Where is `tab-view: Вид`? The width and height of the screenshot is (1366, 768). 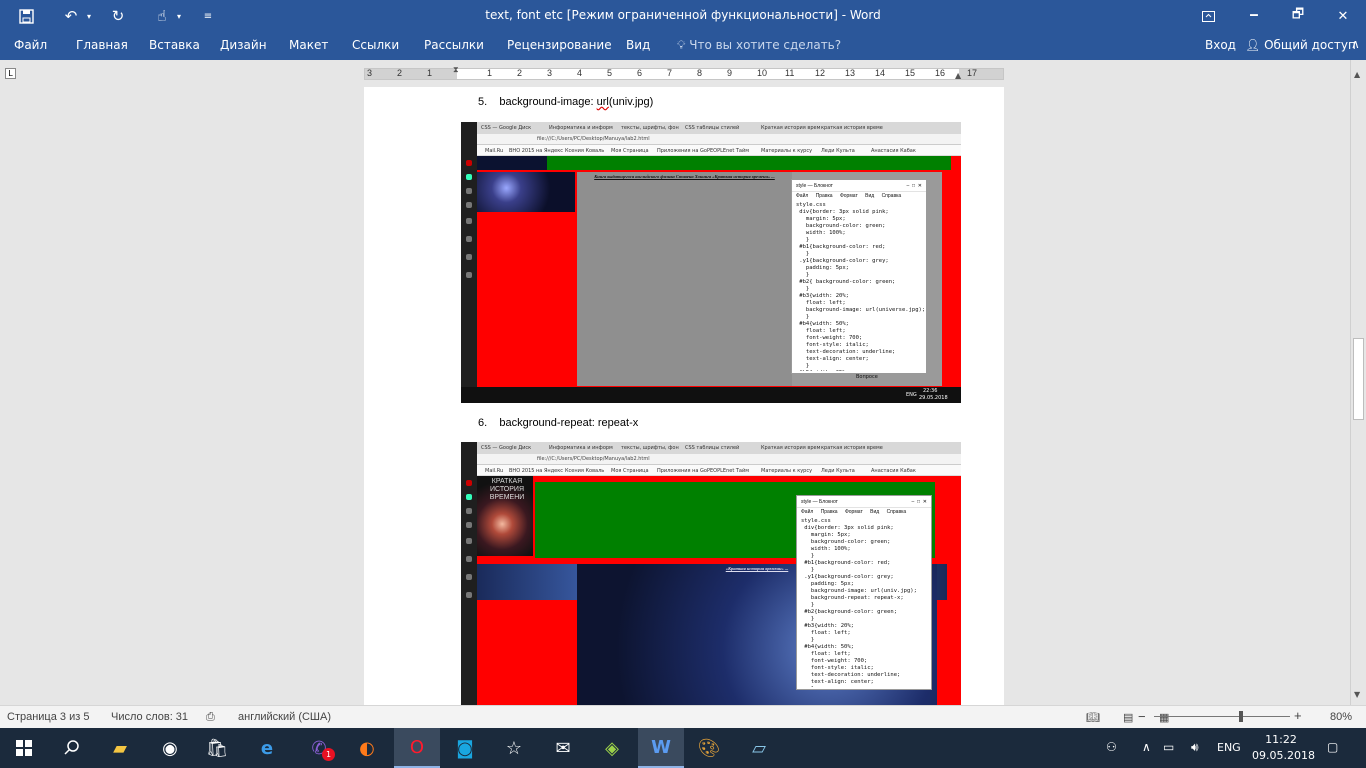 tab-view: Вид is located at coordinates (638, 45).